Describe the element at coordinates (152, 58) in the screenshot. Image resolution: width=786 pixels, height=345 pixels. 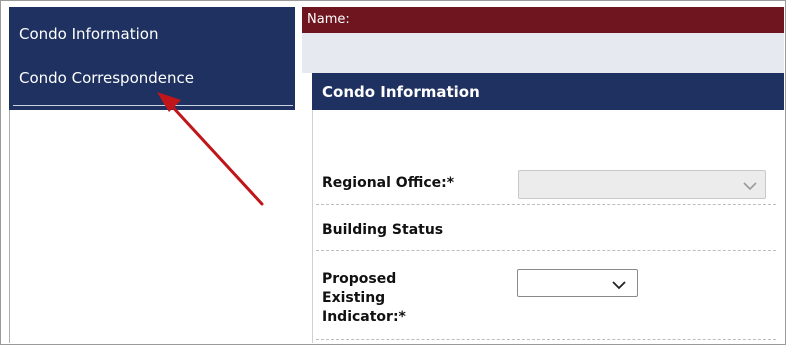
I see `sidebar: Condo Information Condo Correspondence` at that location.